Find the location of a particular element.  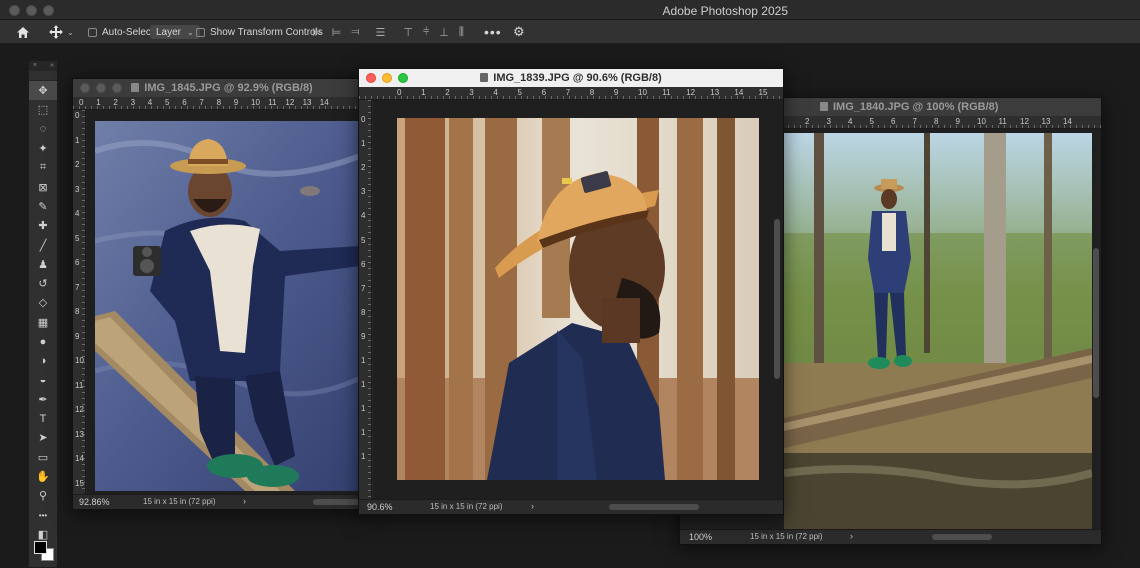

gradient-tool-button: ▦ is located at coordinates (43, 322).